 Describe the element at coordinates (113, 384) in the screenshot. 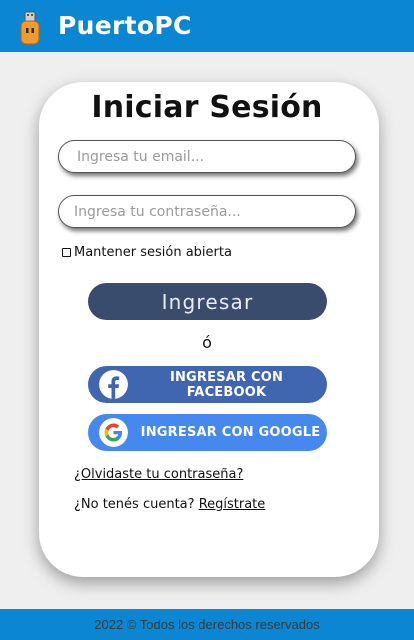

I see `facebook-icon` at that location.